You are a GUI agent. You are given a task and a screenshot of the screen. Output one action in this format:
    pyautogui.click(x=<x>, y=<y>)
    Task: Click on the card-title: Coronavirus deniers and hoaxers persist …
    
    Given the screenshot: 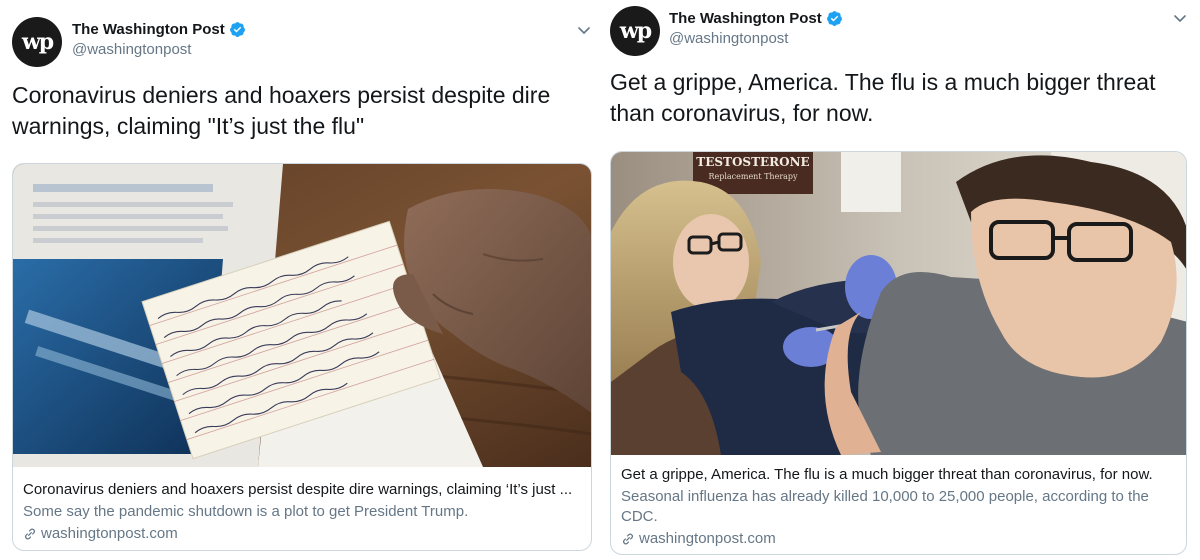 What is the action you would take?
    pyautogui.click(x=302, y=490)
    